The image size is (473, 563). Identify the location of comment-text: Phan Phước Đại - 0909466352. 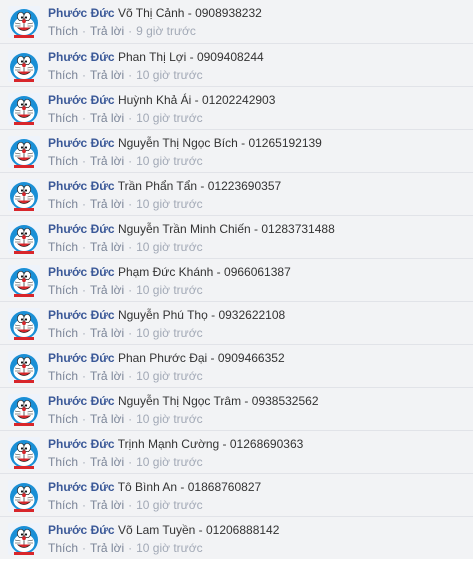
(201, 358).